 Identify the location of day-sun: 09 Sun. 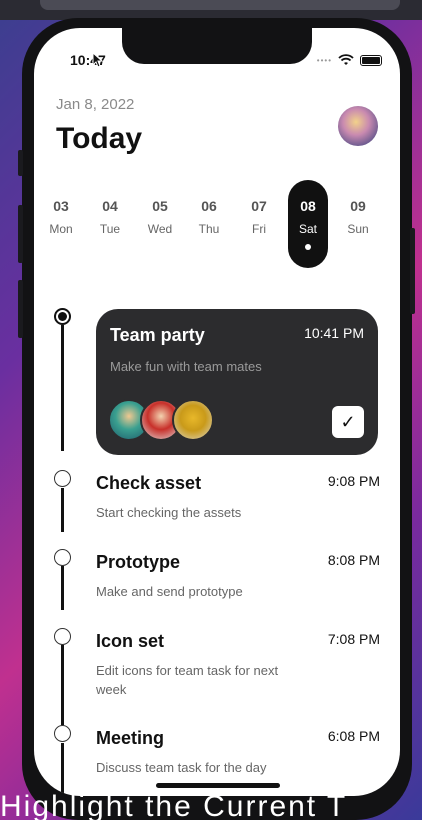
(358, 208).